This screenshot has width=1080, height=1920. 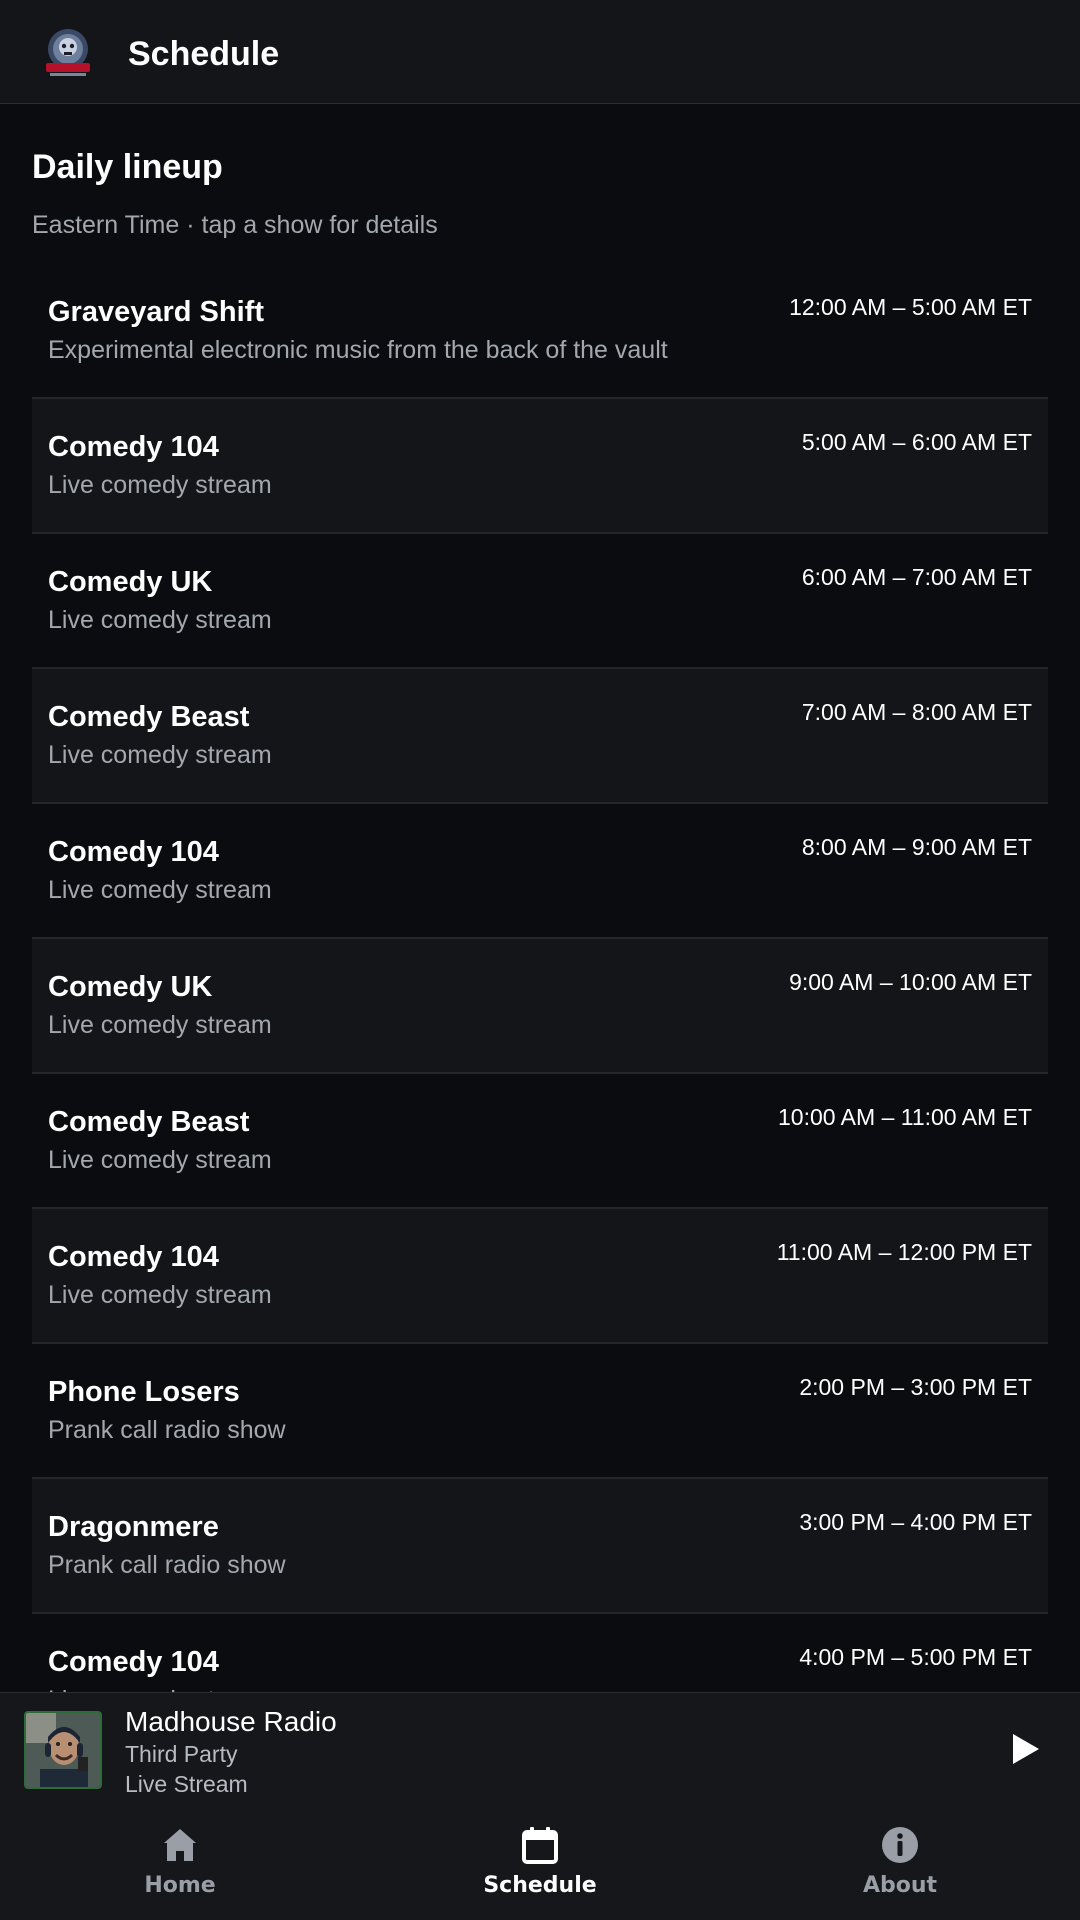 What do you see at coordinates (180, 1845) in the screenshot?
I see `home-icon` at bounding box center [180, 1845].